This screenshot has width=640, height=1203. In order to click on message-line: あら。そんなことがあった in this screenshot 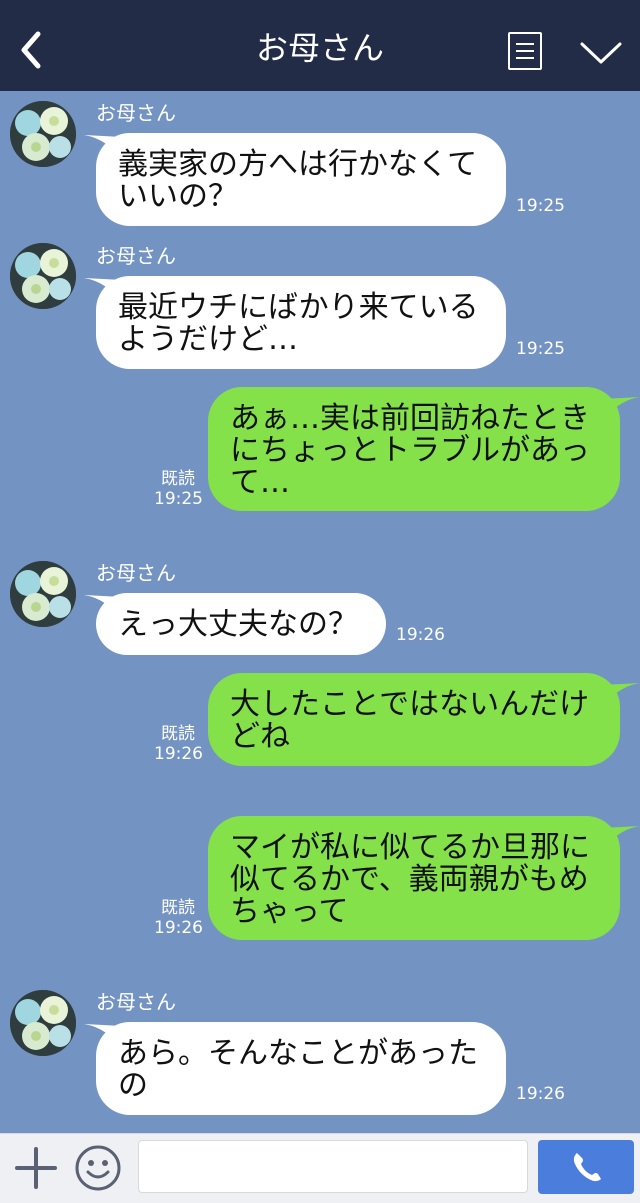, I will do `click(298, 1053)`.